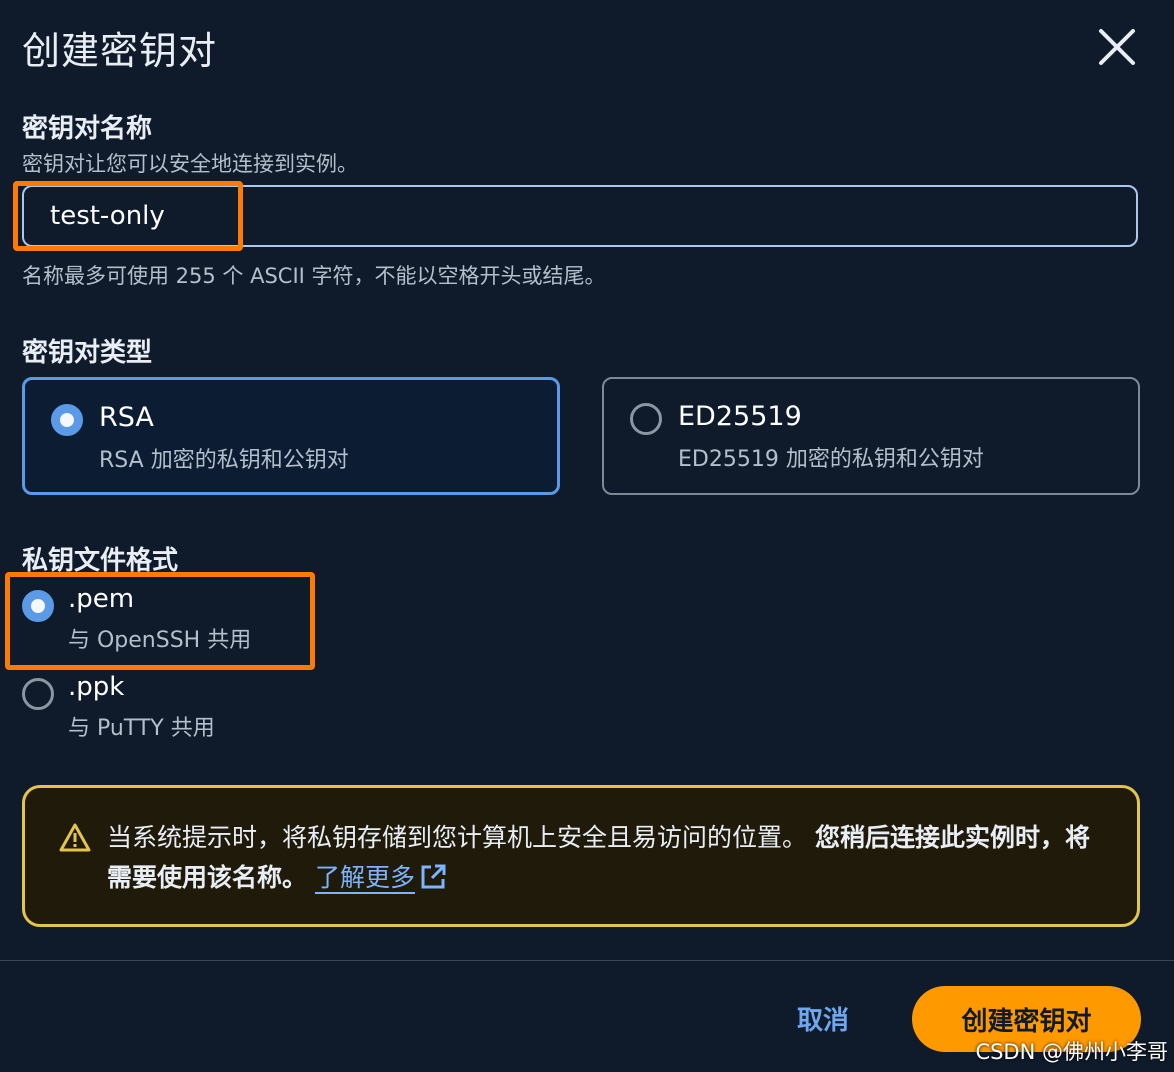 The width and height of the screenshot is (1174, 1072). Describe the element at coordinates (433, 876) in the screenshot. I see `external-link-icon` at that location.